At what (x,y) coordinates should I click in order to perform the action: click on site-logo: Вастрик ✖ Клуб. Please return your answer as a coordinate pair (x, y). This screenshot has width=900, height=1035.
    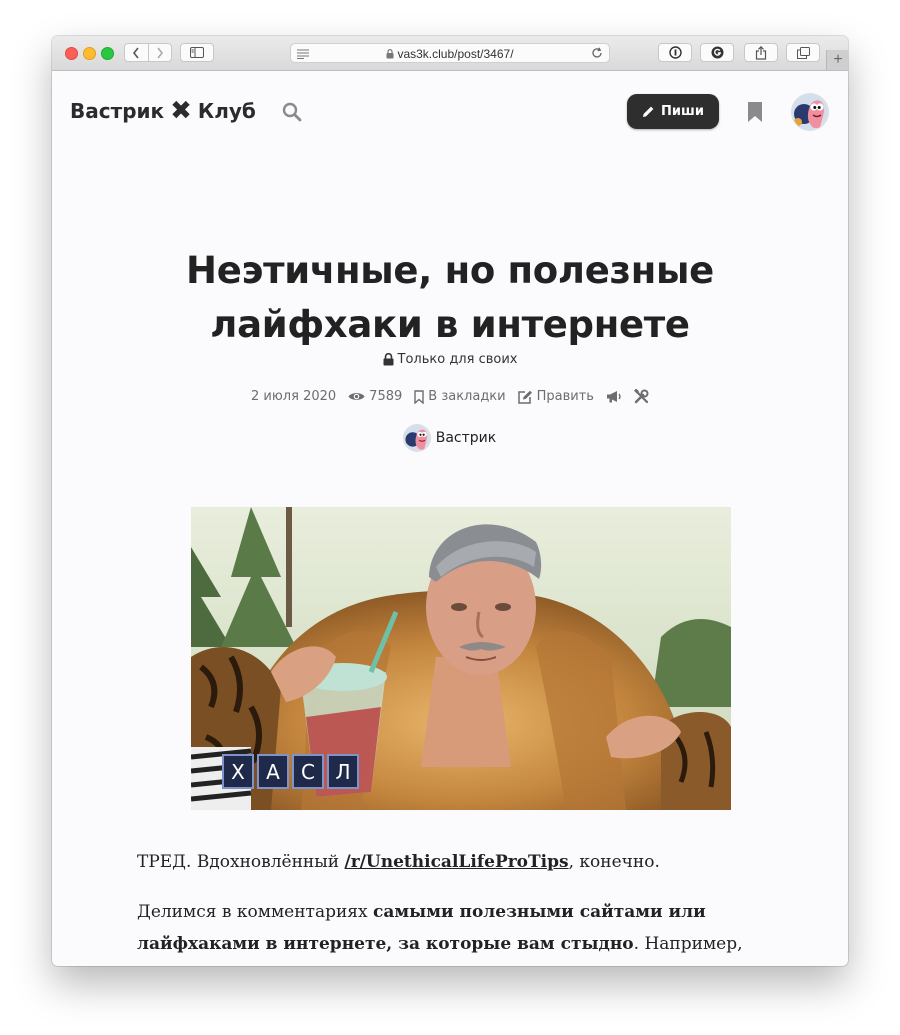
    Looking at the image, I should click on (163, 111).